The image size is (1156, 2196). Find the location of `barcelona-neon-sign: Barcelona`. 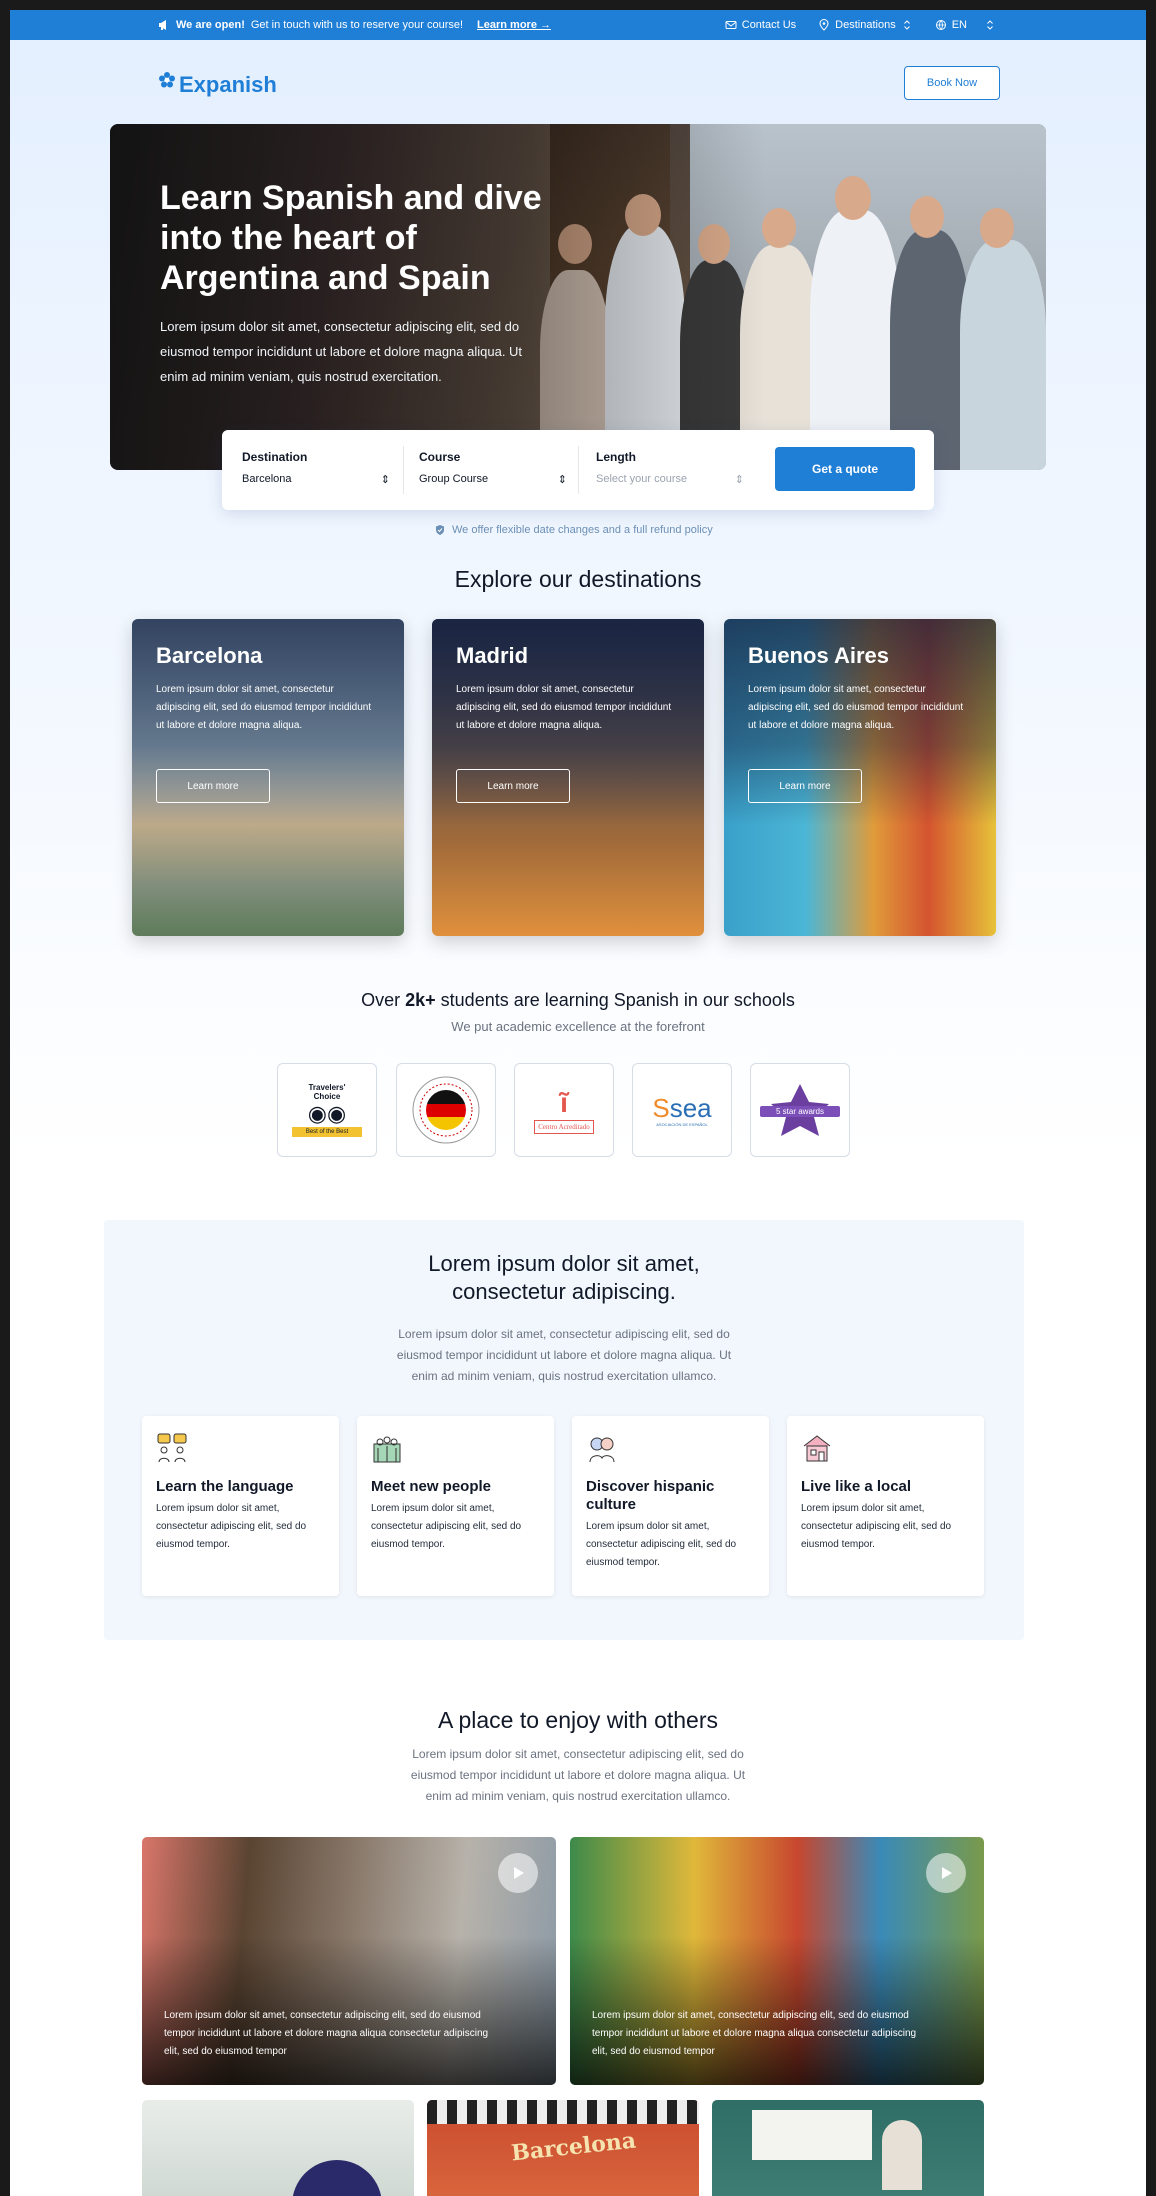

barcelona-neon-sign: Barcelona is located at coordinates (573, 2147).